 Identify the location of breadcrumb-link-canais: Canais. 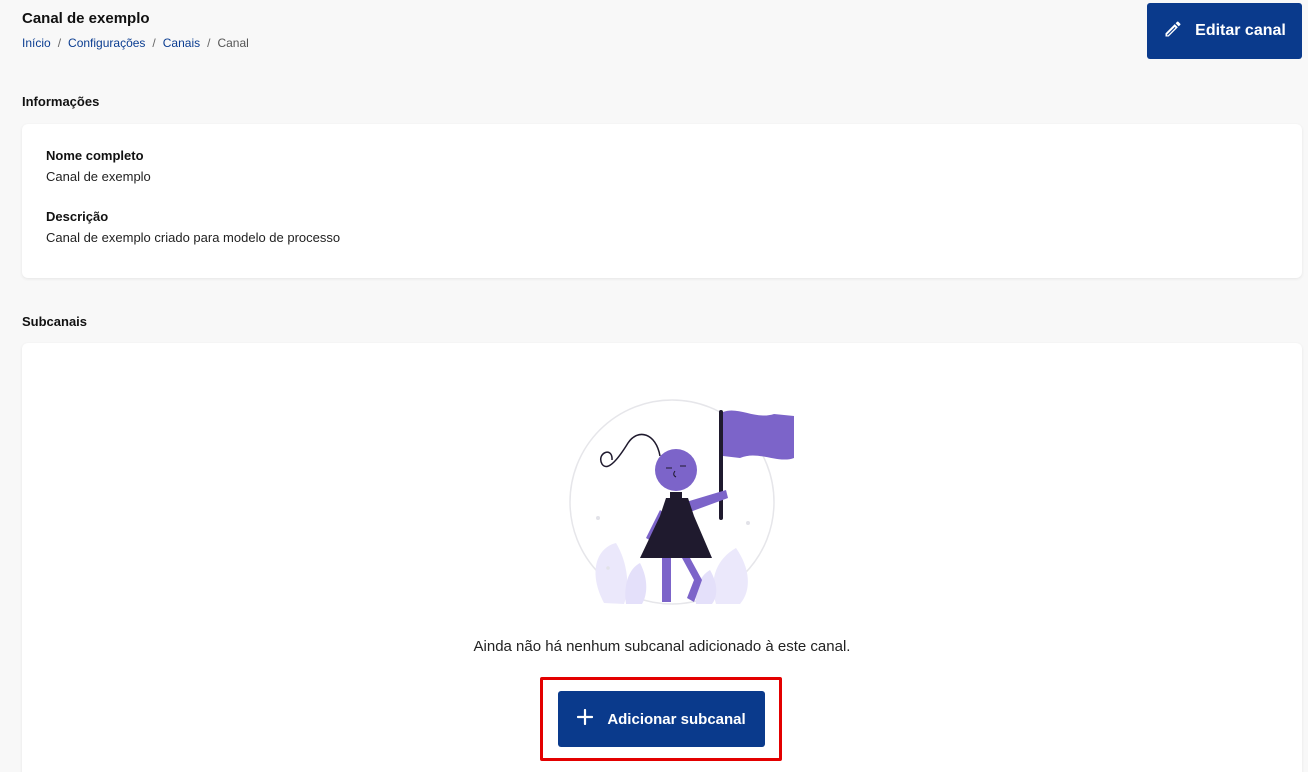
(181, 43).